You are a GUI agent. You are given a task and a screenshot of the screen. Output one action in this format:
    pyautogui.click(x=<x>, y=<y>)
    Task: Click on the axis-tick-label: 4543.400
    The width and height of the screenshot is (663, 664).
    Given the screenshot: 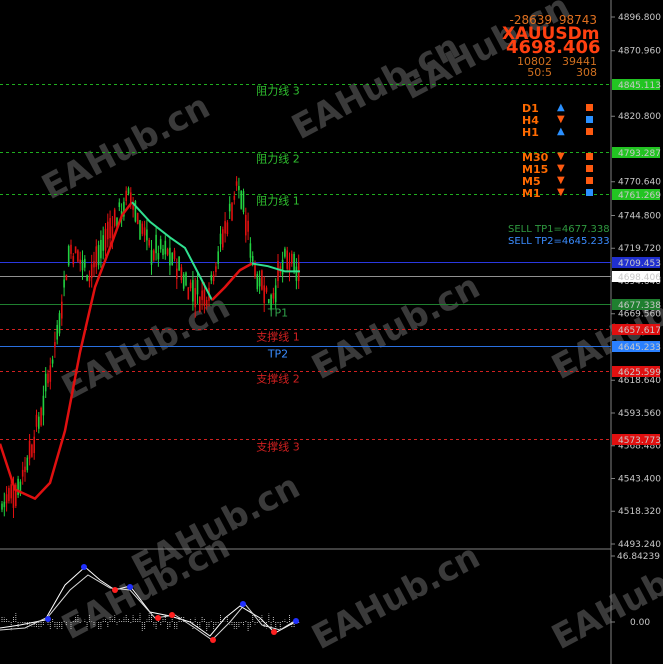 What is the action you would take?
    pyautogui.click(x=639, y=479)
    